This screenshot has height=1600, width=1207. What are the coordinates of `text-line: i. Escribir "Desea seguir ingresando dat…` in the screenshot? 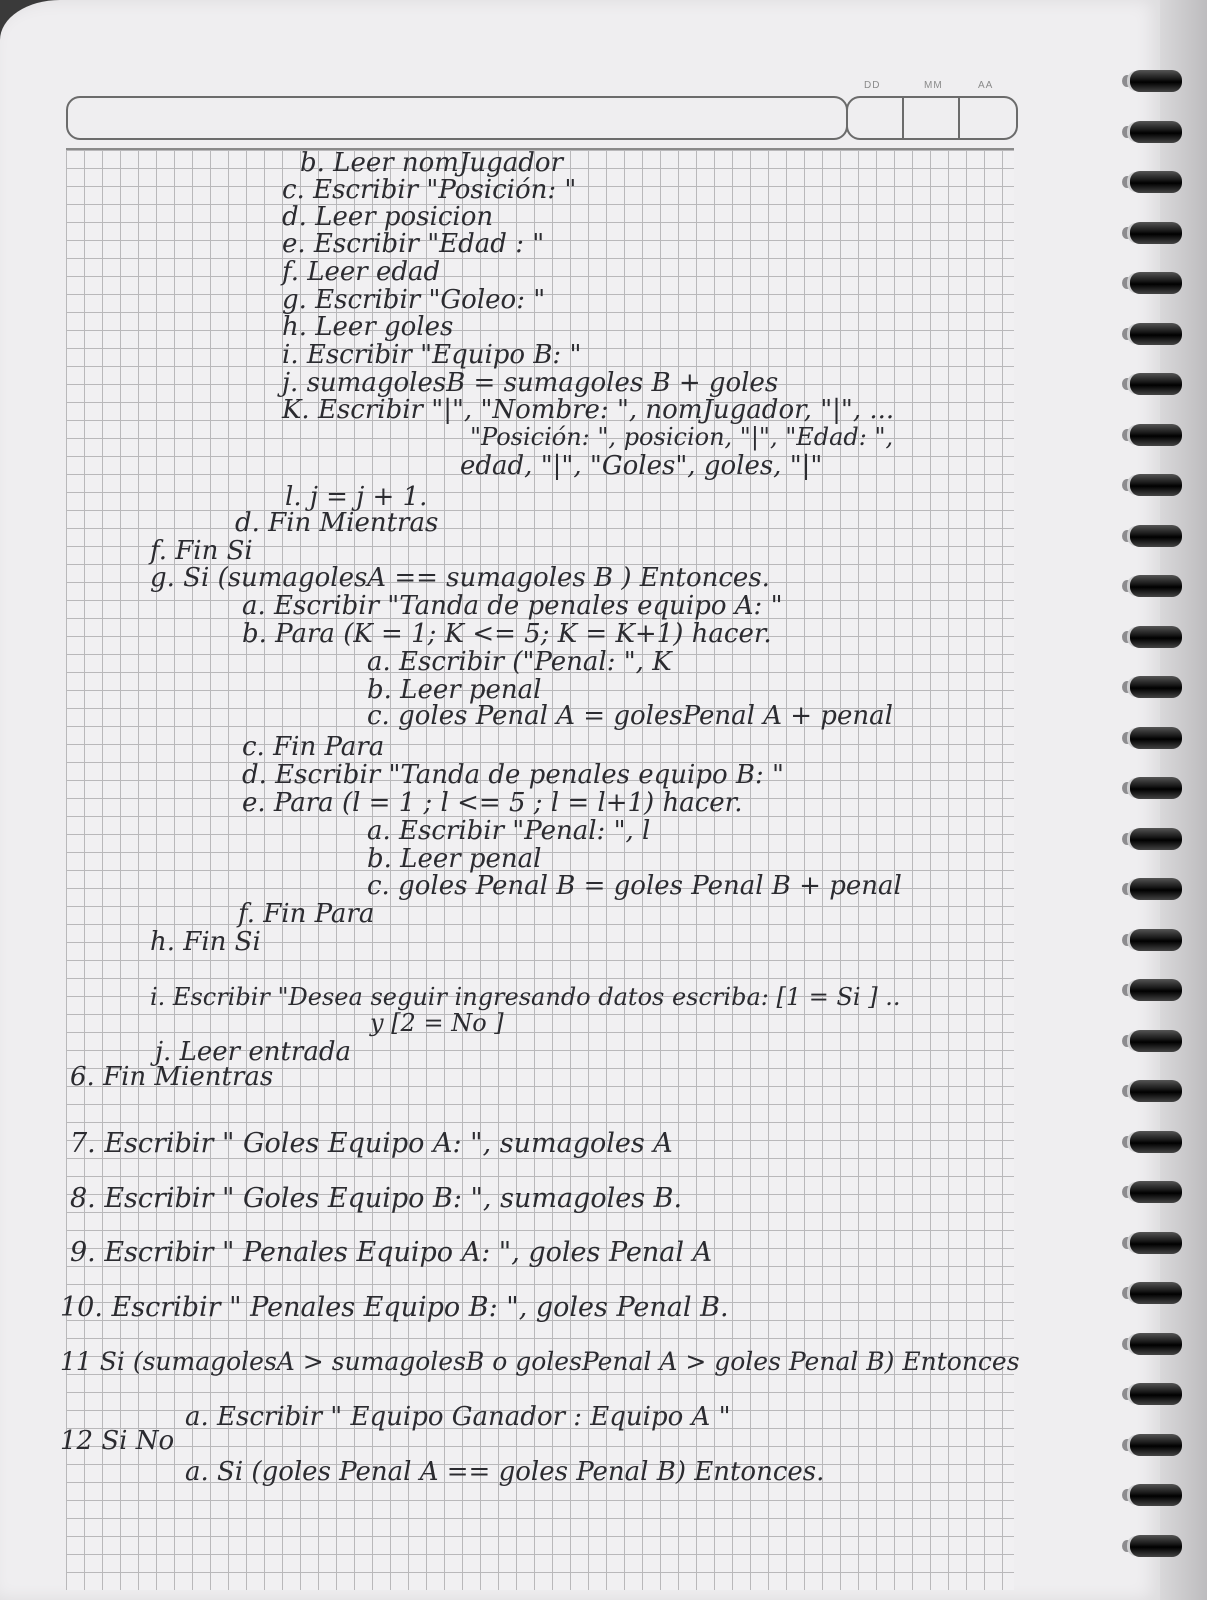 It's located at (525, 997).